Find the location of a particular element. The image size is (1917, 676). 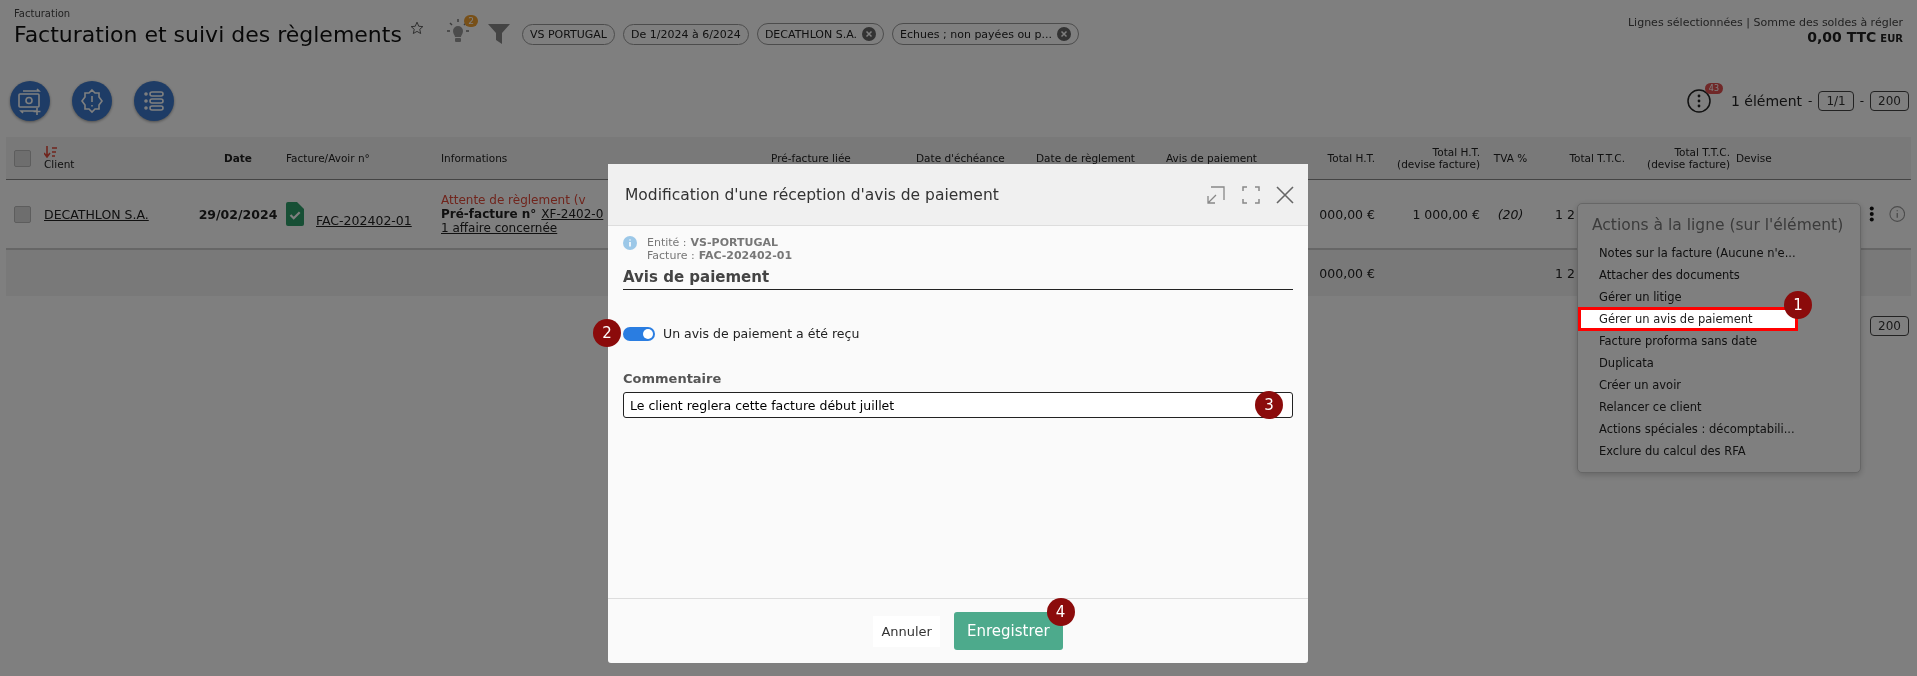

step-marker: 4 is located at coordinates (1060, 612).